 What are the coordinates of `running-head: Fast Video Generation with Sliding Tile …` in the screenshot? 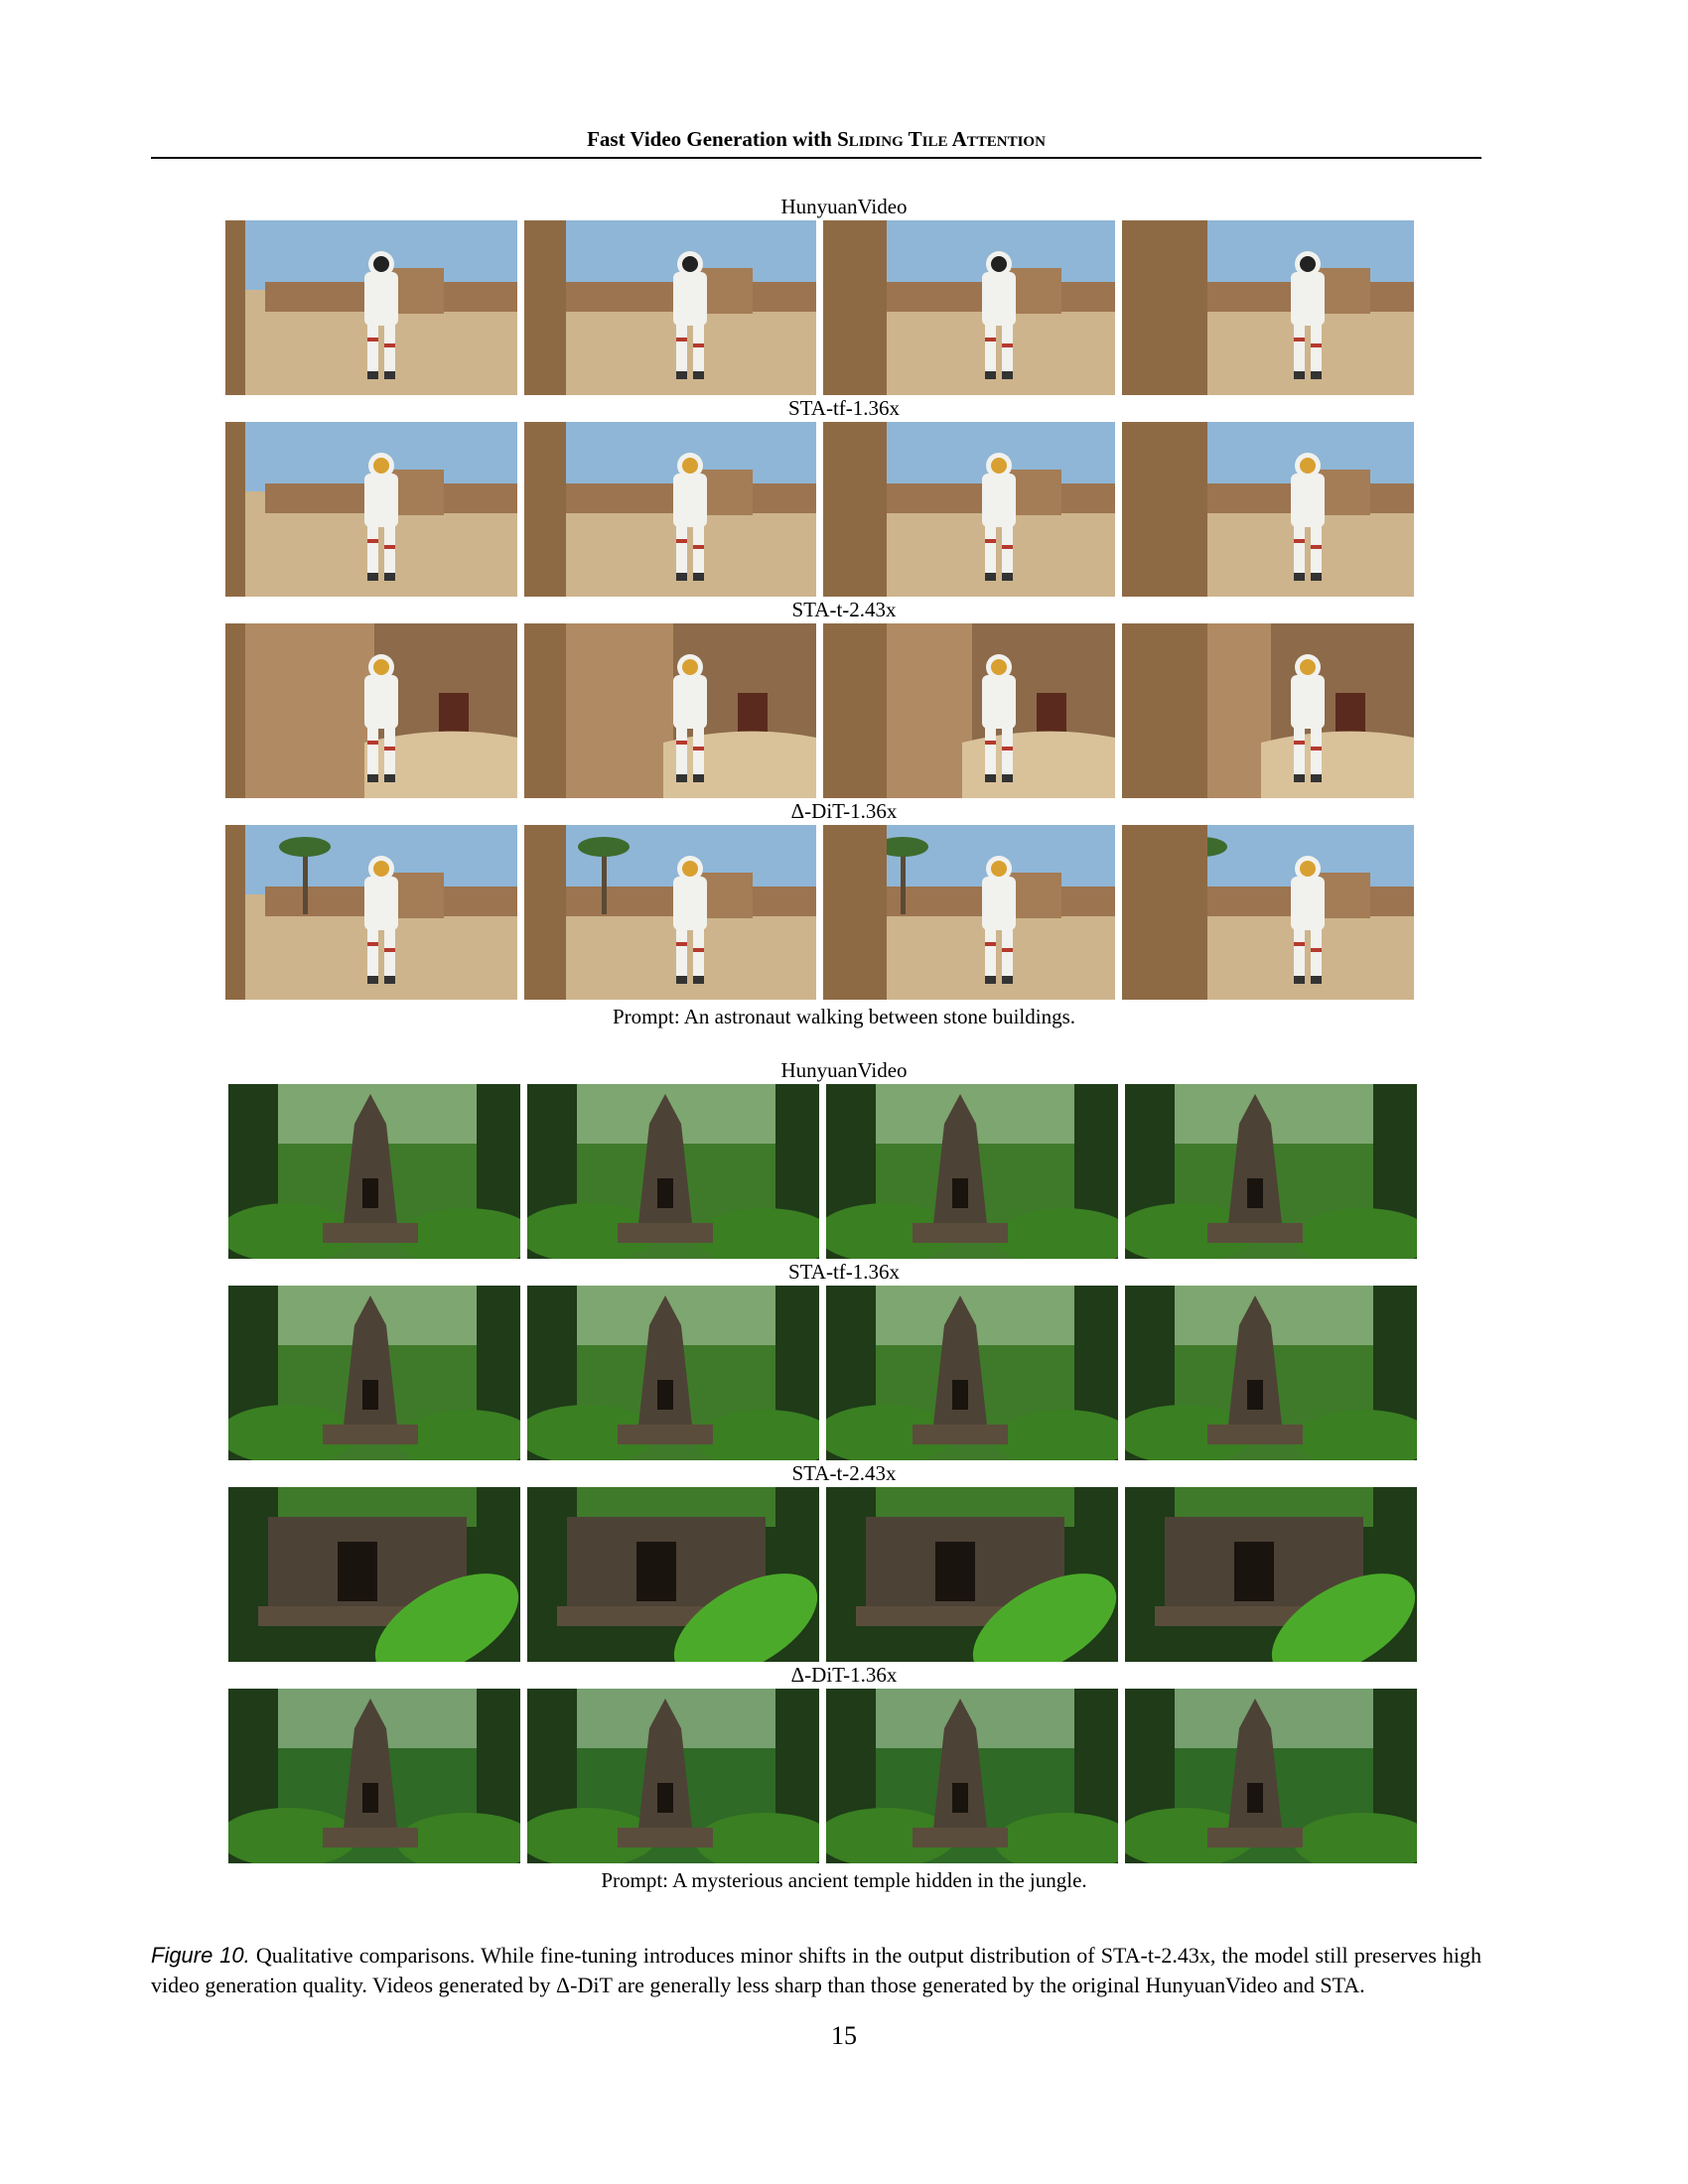 It's located at (816, 139).